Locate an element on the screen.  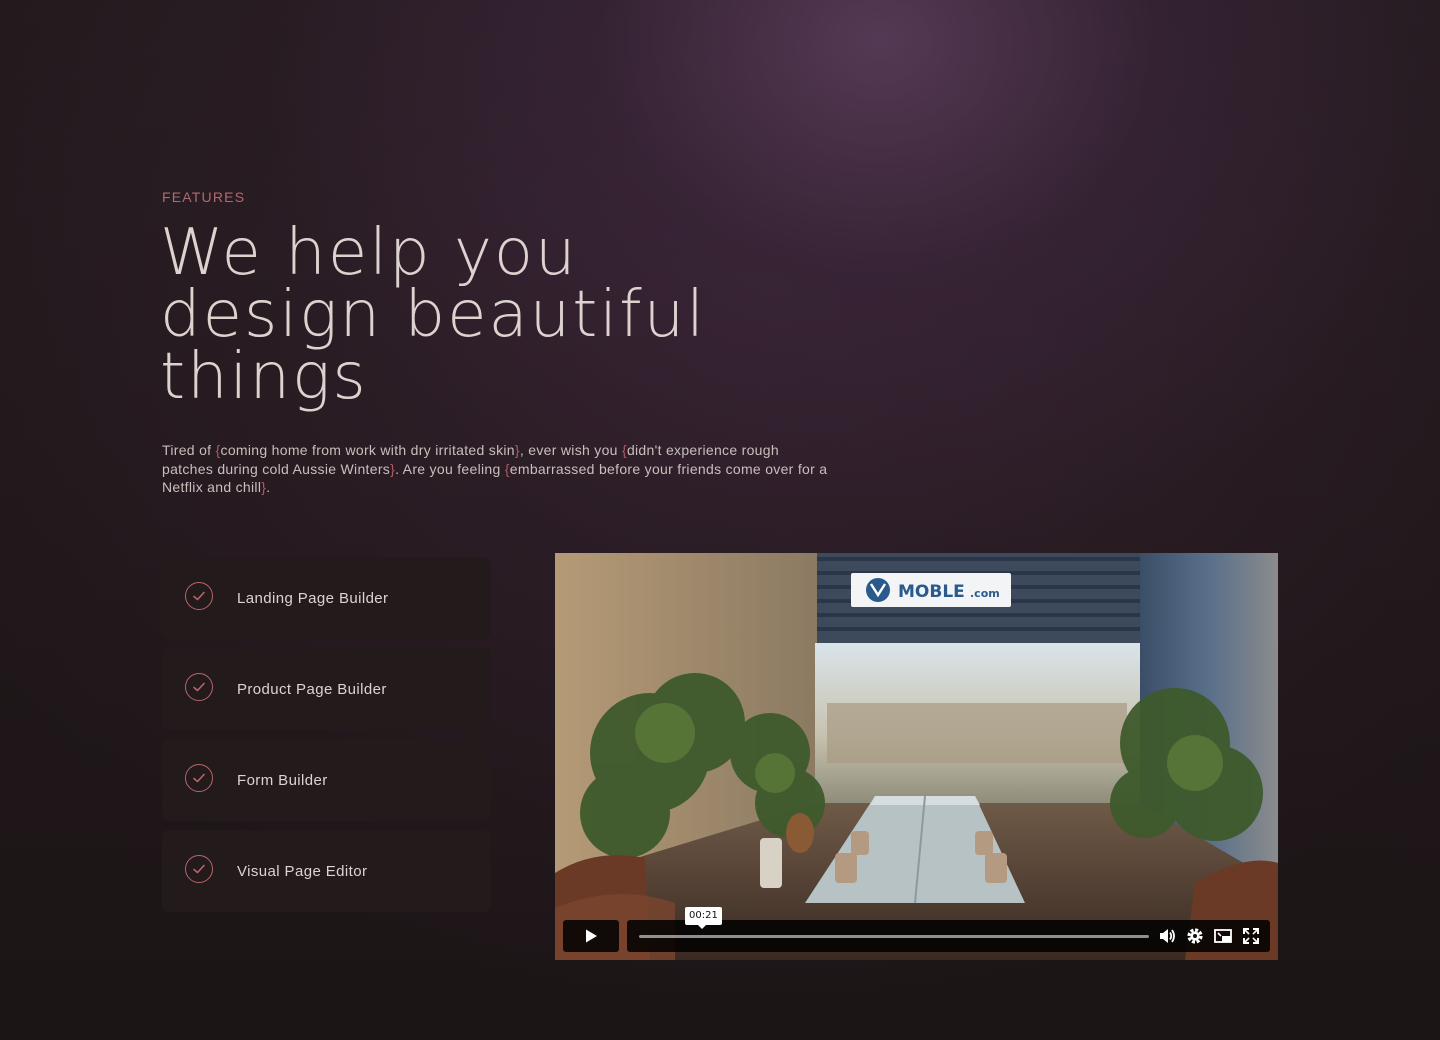
headline-line-2: design beautiful is located at coordinates (433, 315).